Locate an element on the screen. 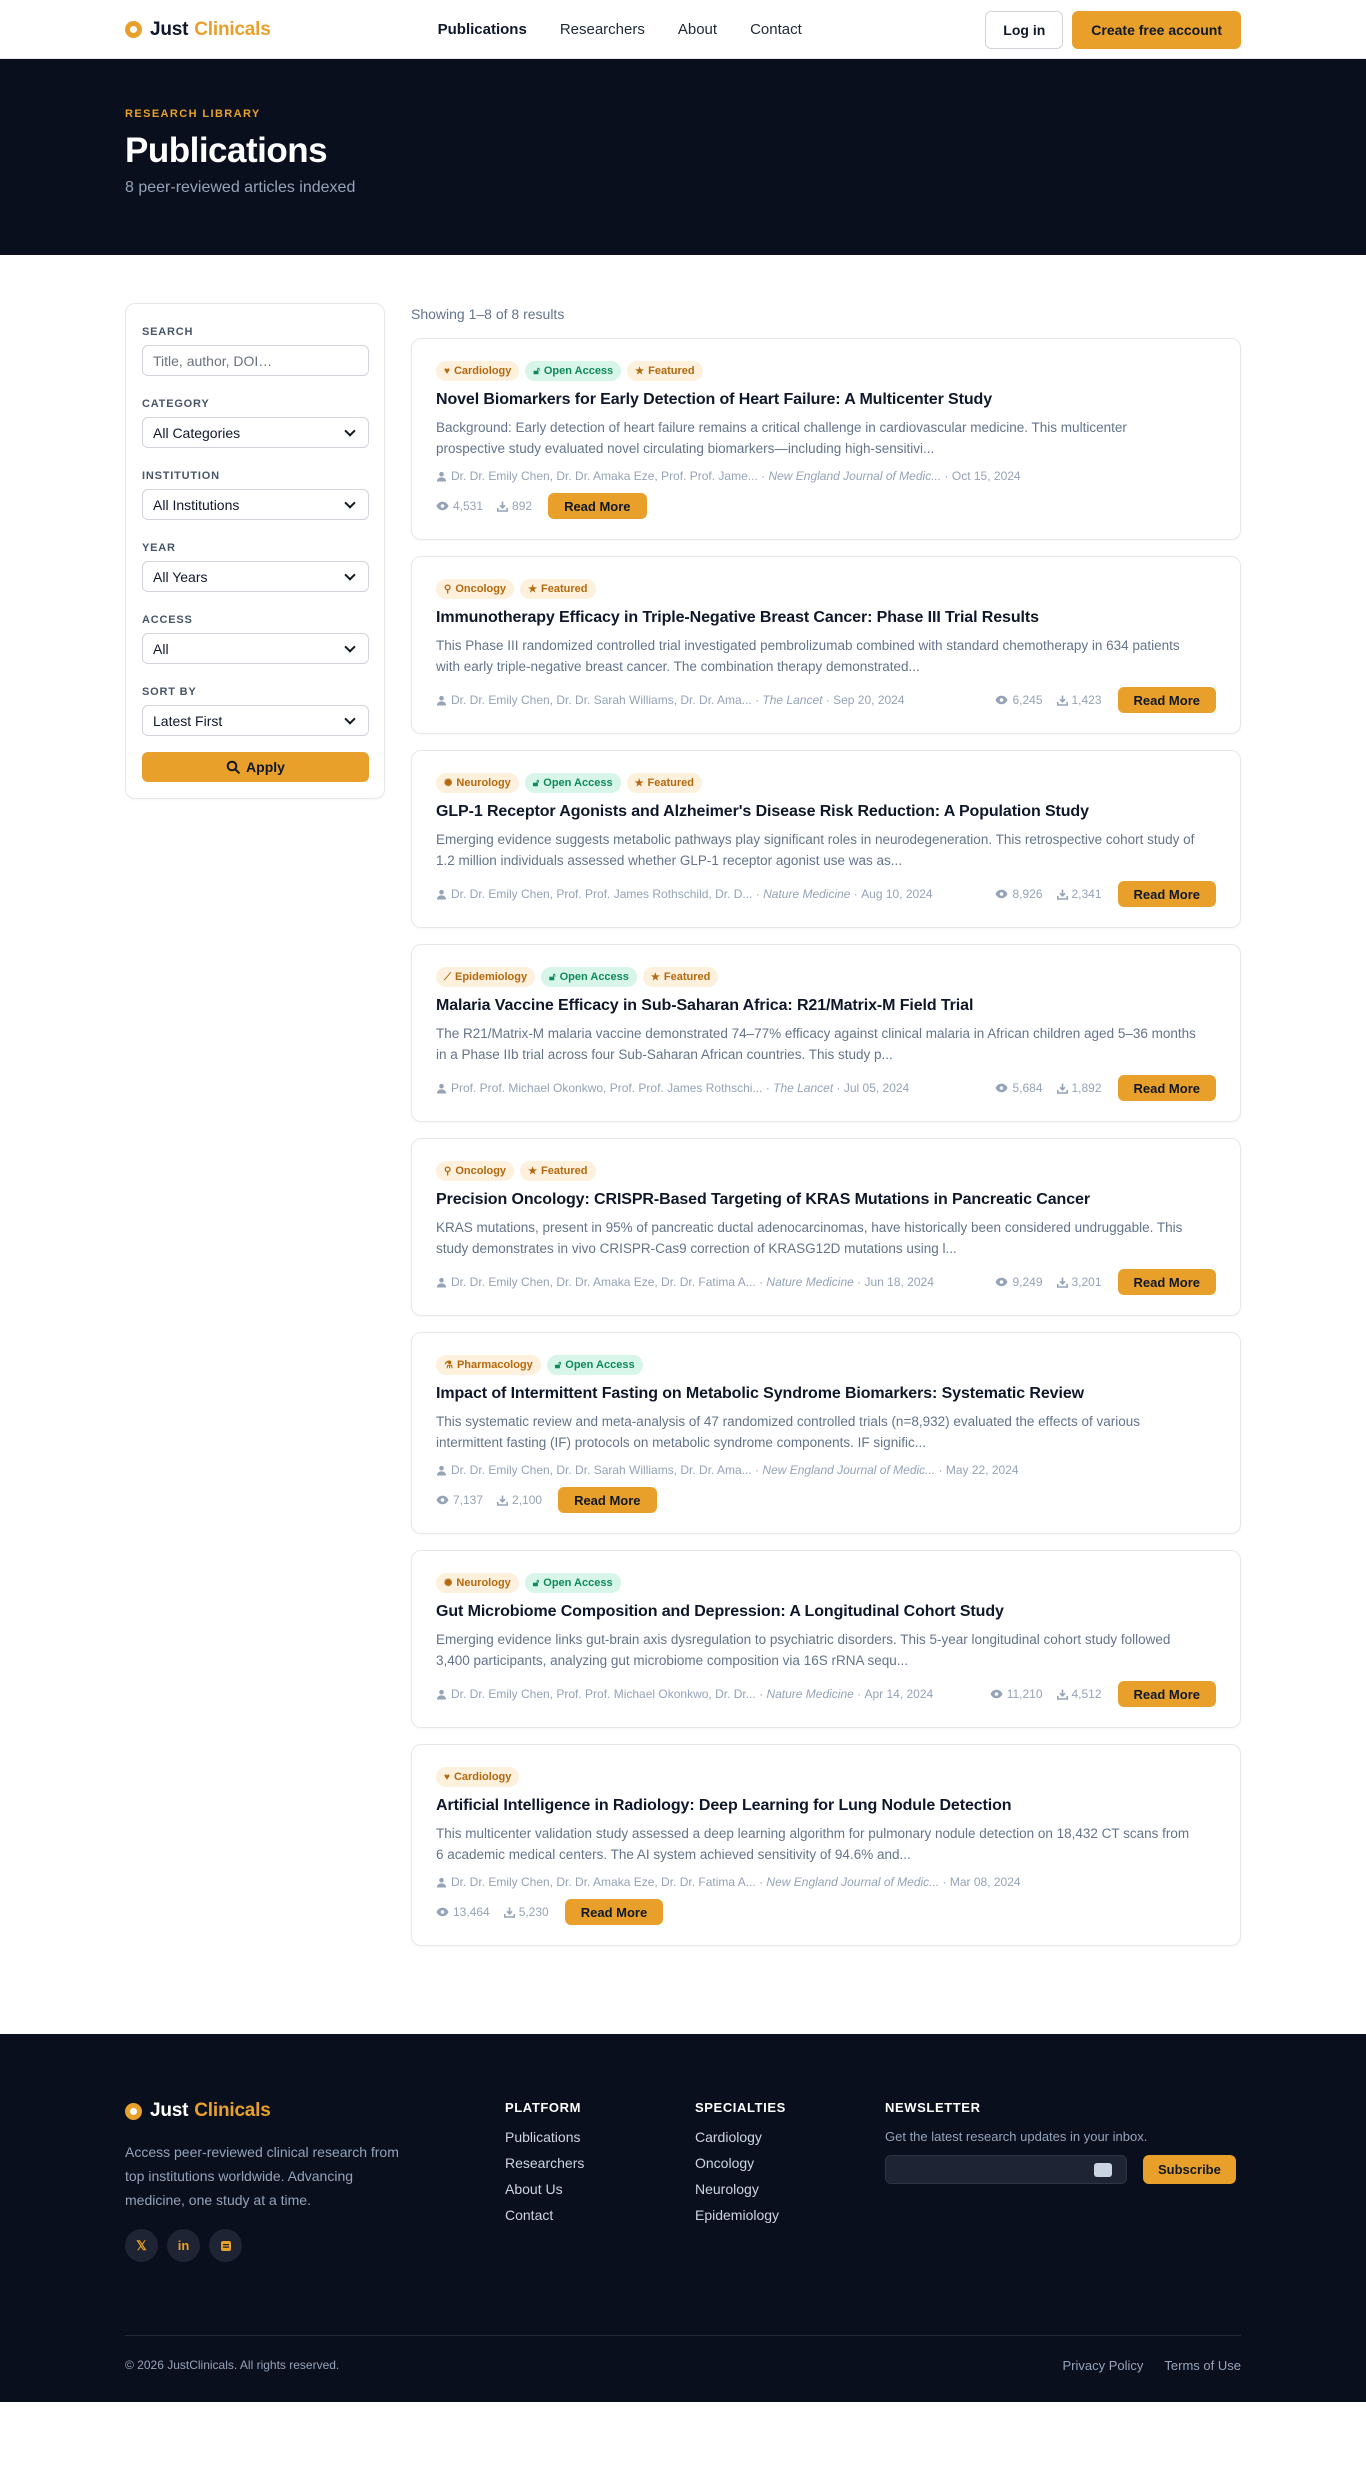 Image resolution: width=1366 pixels, height=2487 pixels. downloads-count: 3,201 is located at coordinates (1079, 1282).